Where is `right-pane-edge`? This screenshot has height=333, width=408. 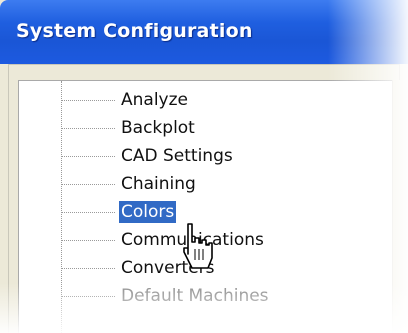 right-pane-edge is located at coordinates (396, 206).